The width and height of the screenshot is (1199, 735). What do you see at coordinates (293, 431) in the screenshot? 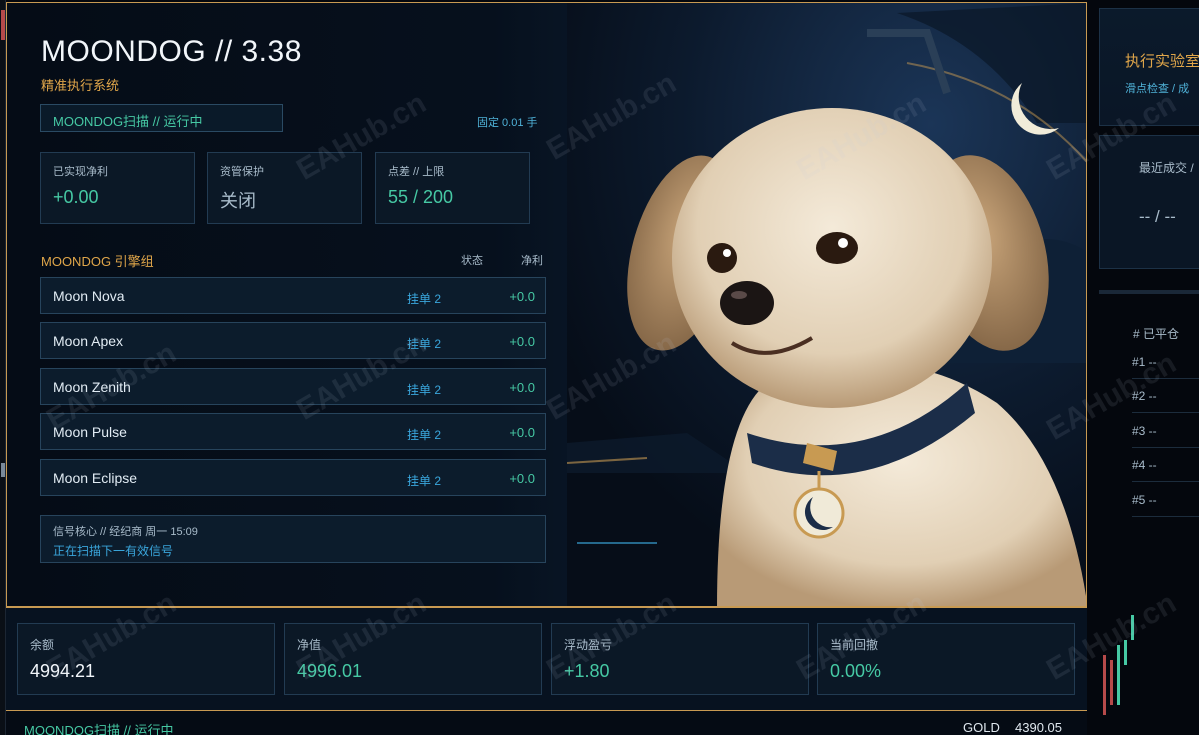
I see `engine-row-pulse: Moon Pulse 挂单 2 +0.0` at bounding box center [293, 431].